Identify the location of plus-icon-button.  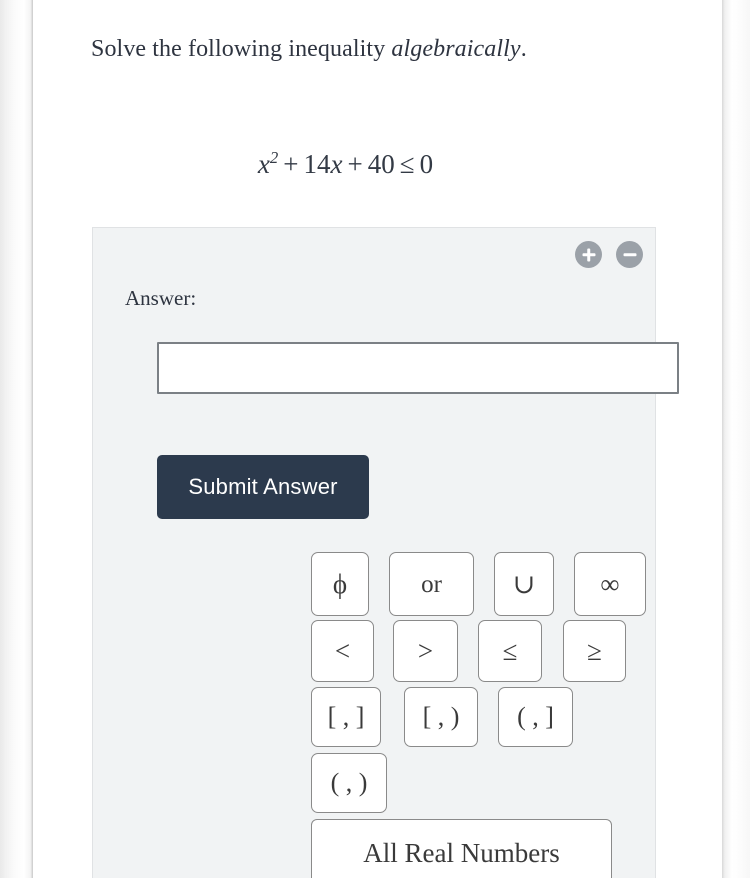
(588, 254).